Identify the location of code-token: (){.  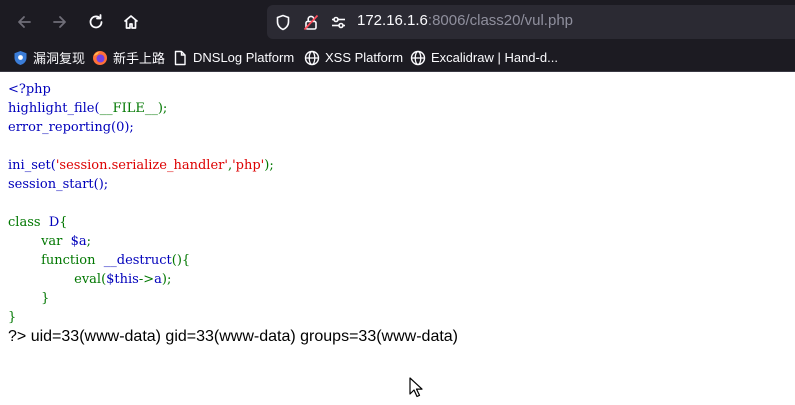
(181, 260).